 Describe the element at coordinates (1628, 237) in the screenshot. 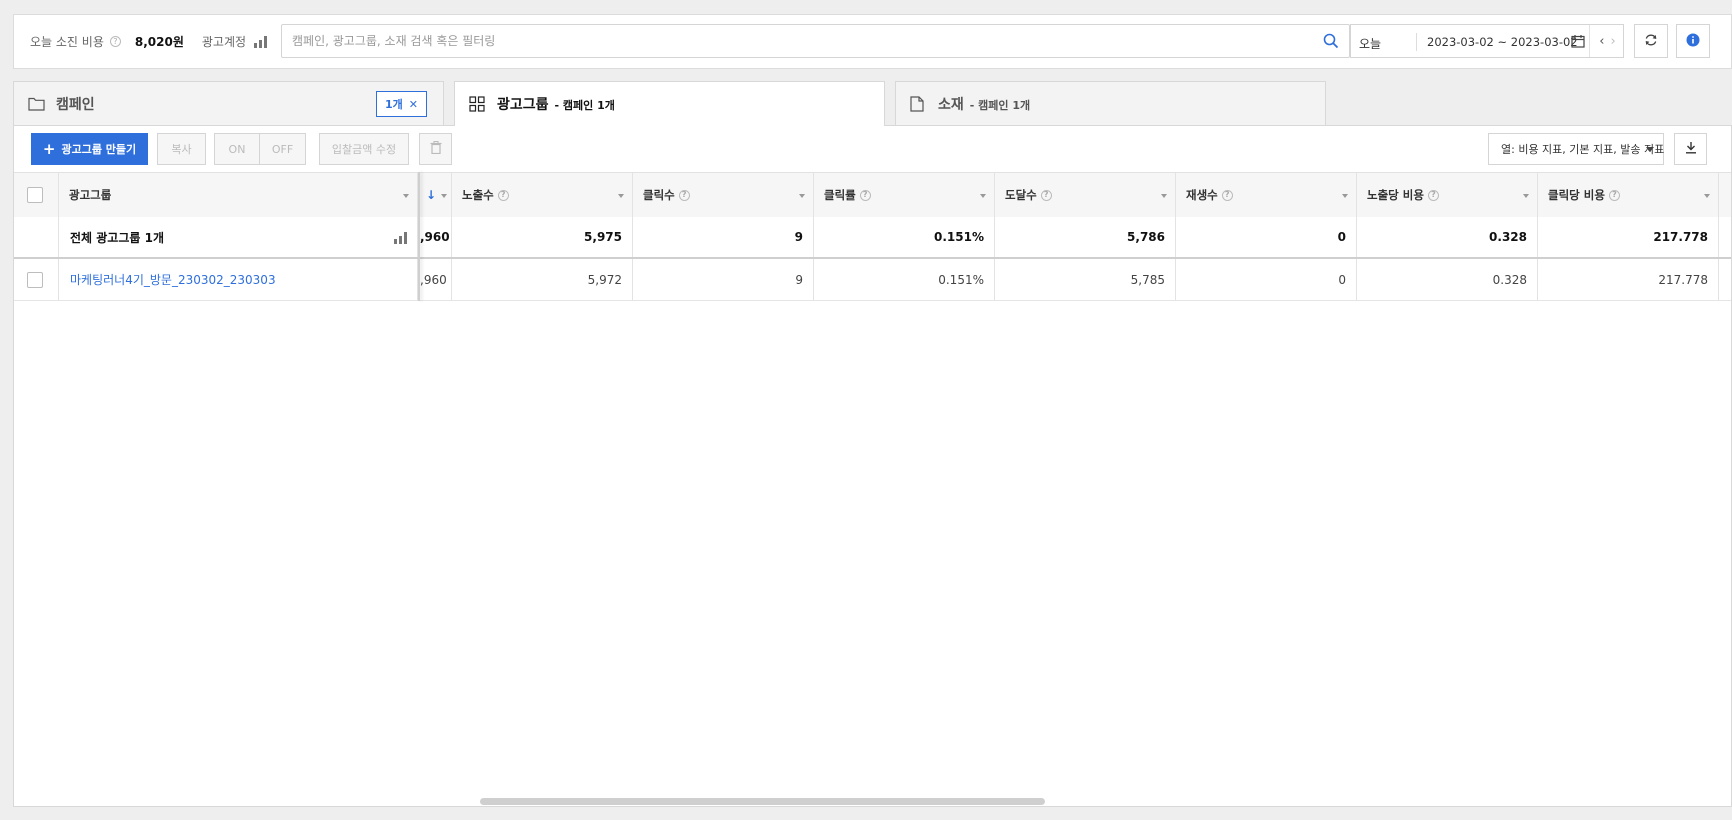

I see `total-cpc: 217.778` at that location.